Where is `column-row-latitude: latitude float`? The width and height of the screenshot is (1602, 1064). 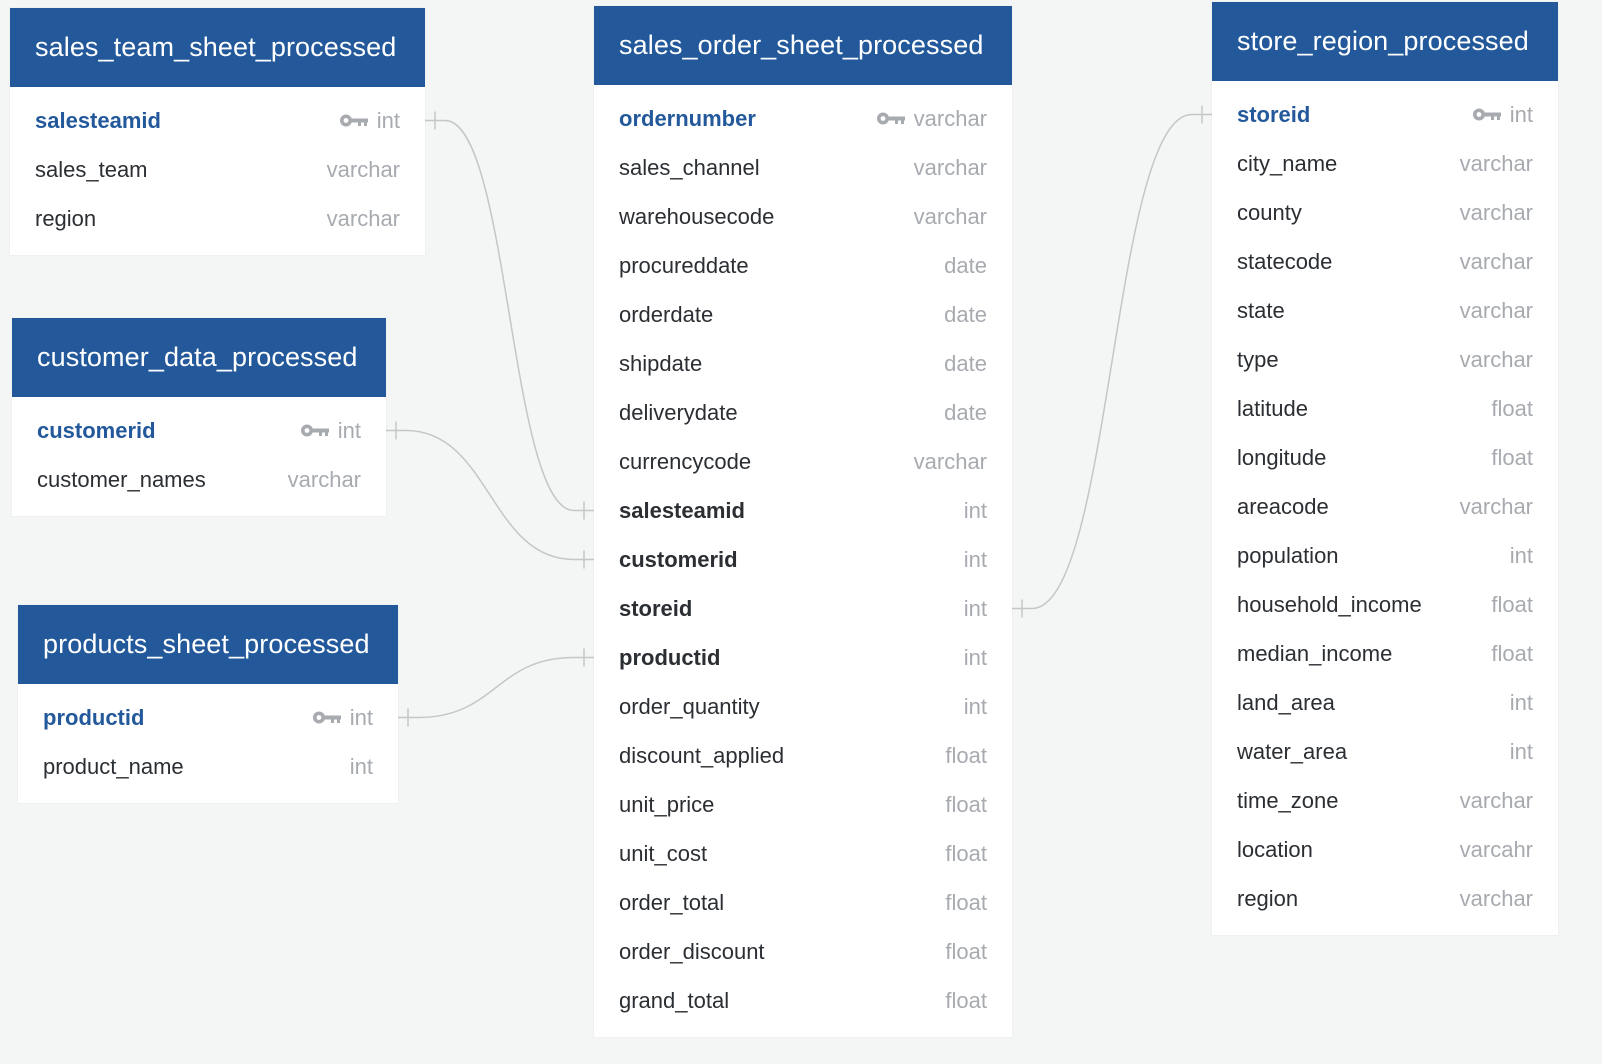 column-row-latitude: latitude float is located at coordinates (1385, 408).